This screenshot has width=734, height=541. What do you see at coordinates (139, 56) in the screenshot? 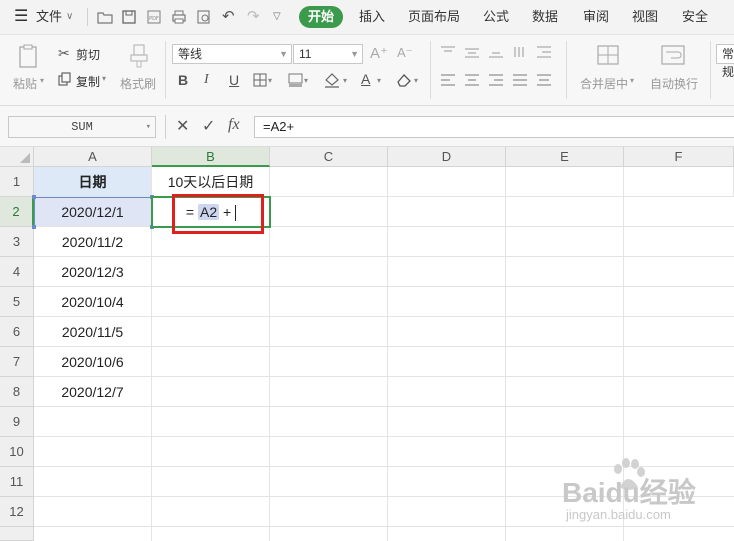
I see `format-painter-icon` at bounding box center [139, 56].